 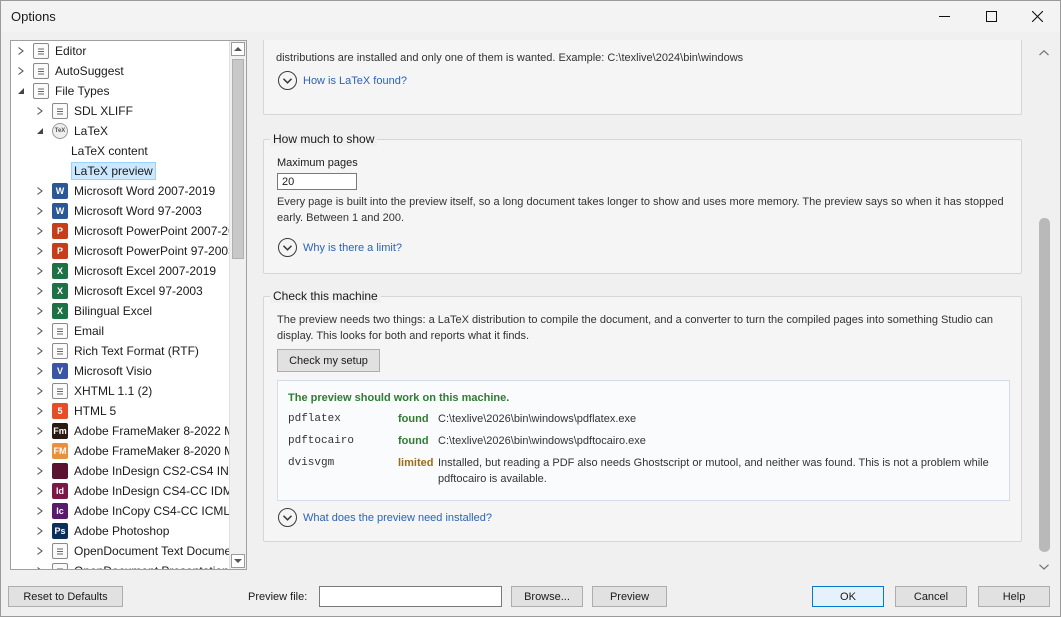 I want to click on preview-button: Preview, so click(x=629, y=596).